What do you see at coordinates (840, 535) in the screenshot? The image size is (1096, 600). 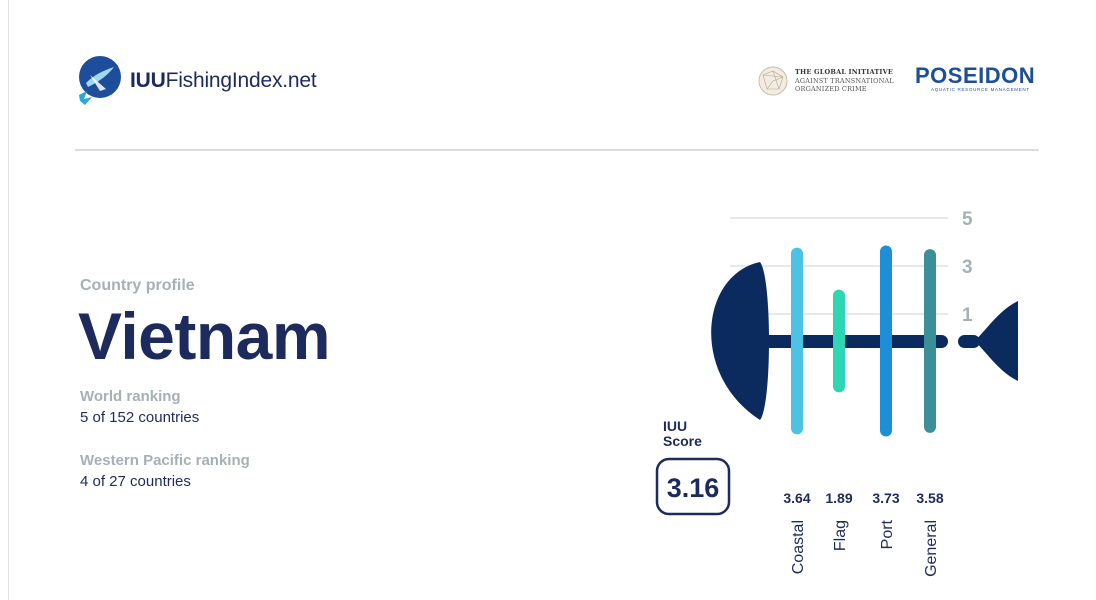 I see `category-label-flag: Flag` at bounding box center [840, 535].